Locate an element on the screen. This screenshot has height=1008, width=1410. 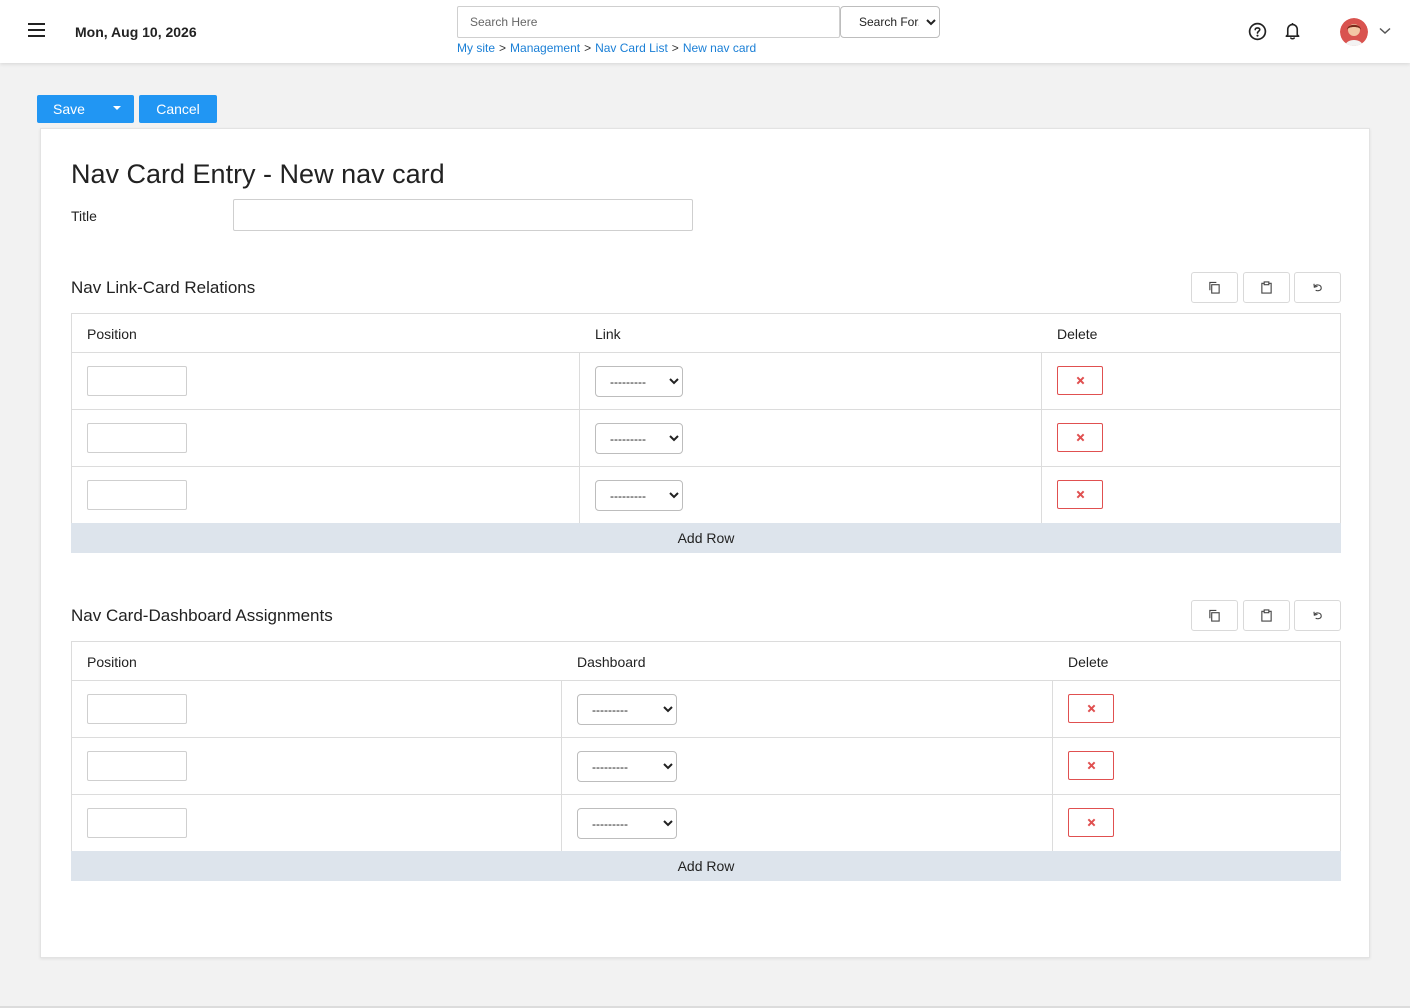
page-title: Nav Card Entry - New nav card is located at coordinates (258, 174).